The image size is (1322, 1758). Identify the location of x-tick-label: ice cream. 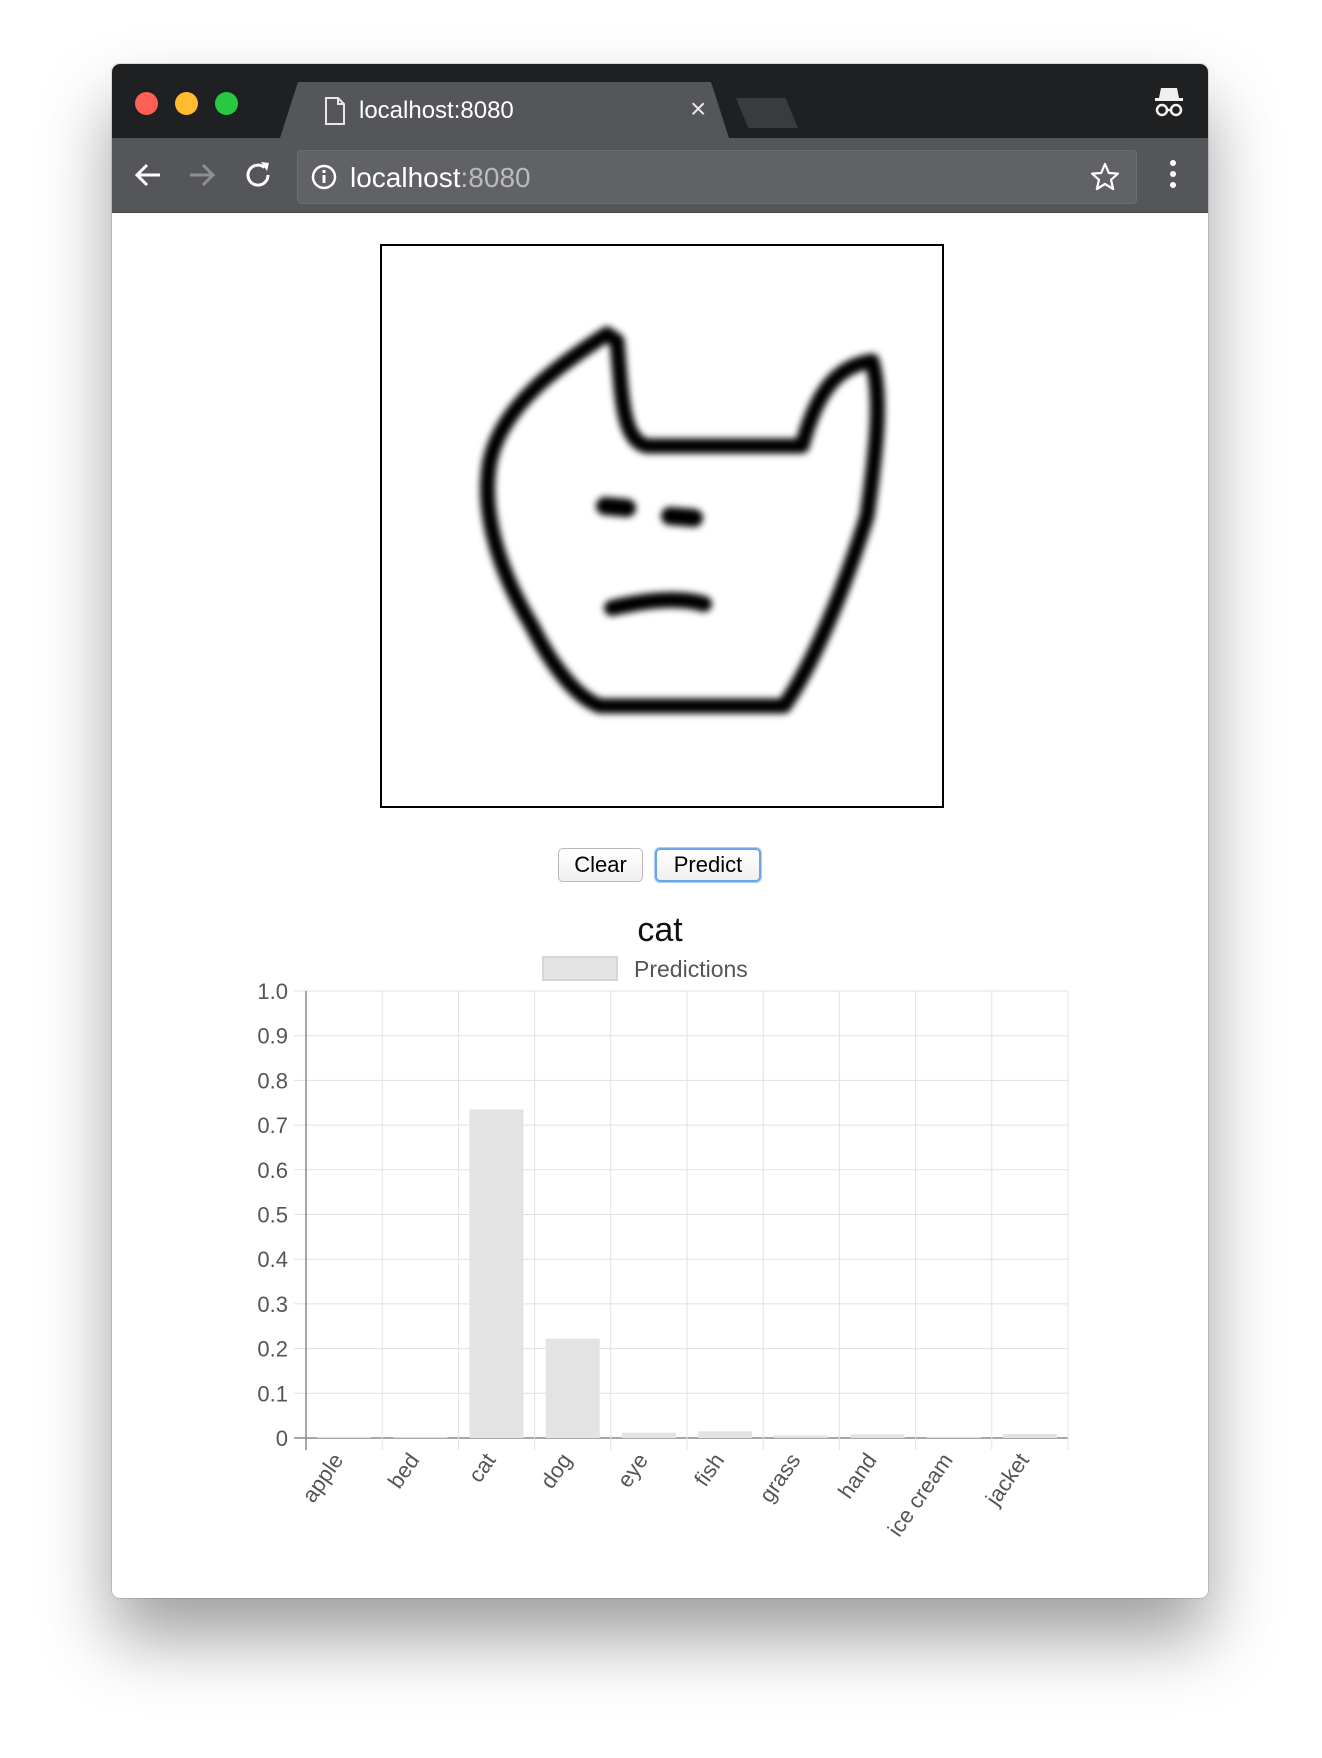
(920, 1495).